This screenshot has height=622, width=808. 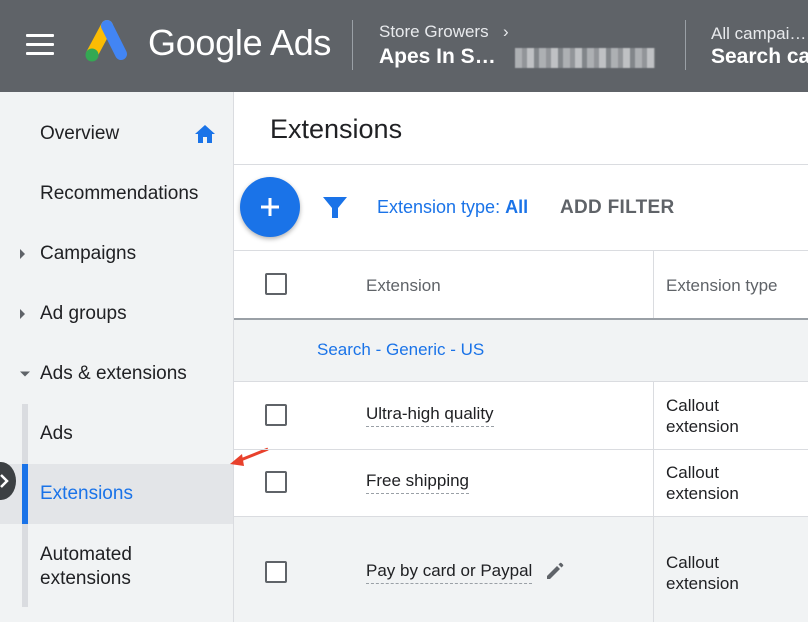 What do you see at coordinates (276, 284) in the screenshot?
I see `select-all-checkbox` at bounding box center [276, 284].